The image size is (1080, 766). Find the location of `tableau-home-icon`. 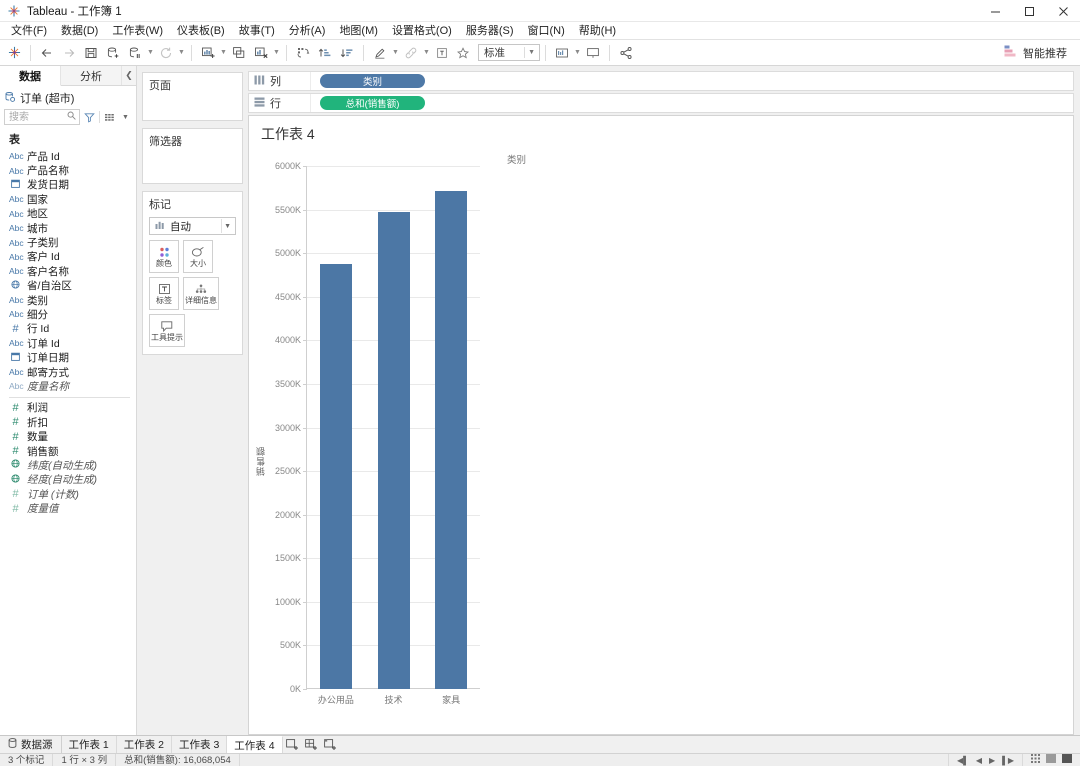

tableau-home-icon is located at coordinates (14, 53).